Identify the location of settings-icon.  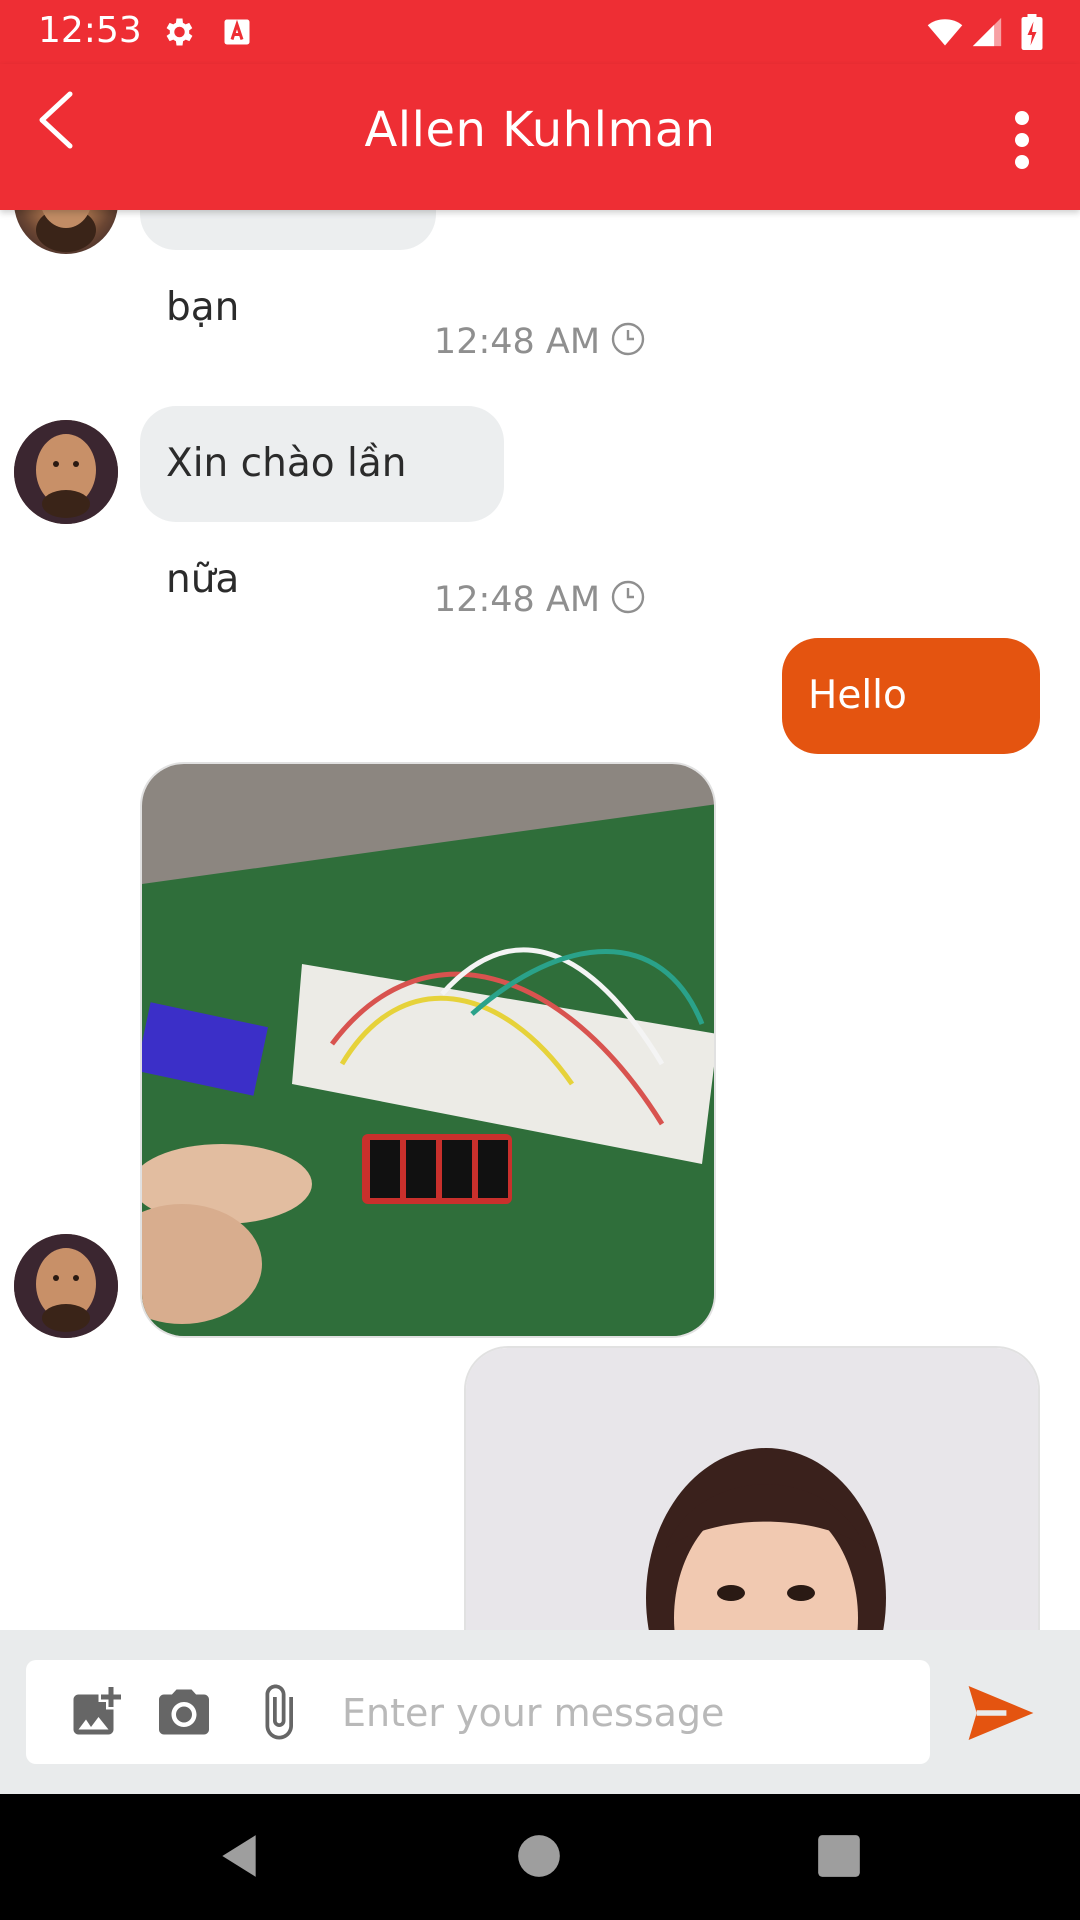
(179, 32).